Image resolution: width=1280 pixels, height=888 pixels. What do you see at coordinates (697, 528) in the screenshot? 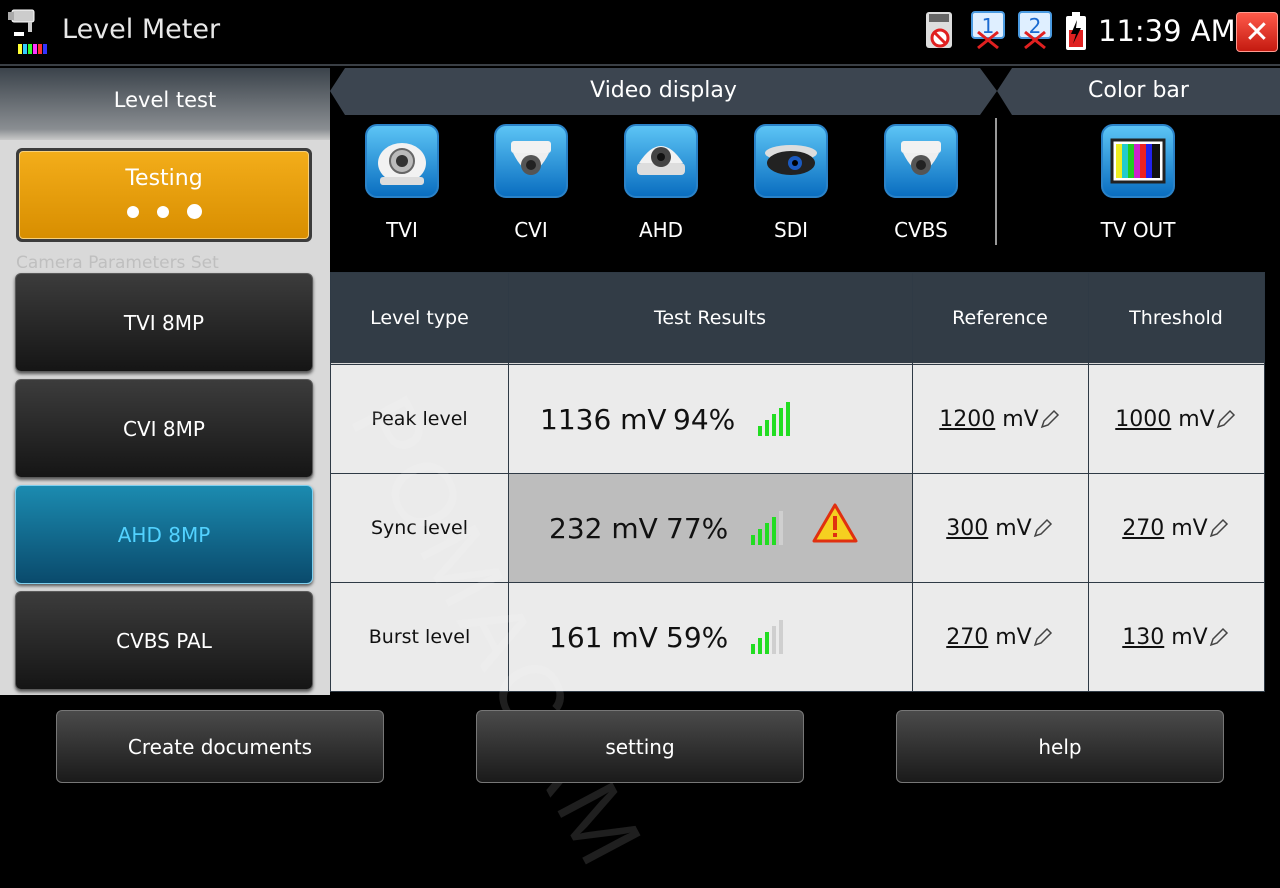
I see `sync-percent: 77%` at bounding box center [697, 528].